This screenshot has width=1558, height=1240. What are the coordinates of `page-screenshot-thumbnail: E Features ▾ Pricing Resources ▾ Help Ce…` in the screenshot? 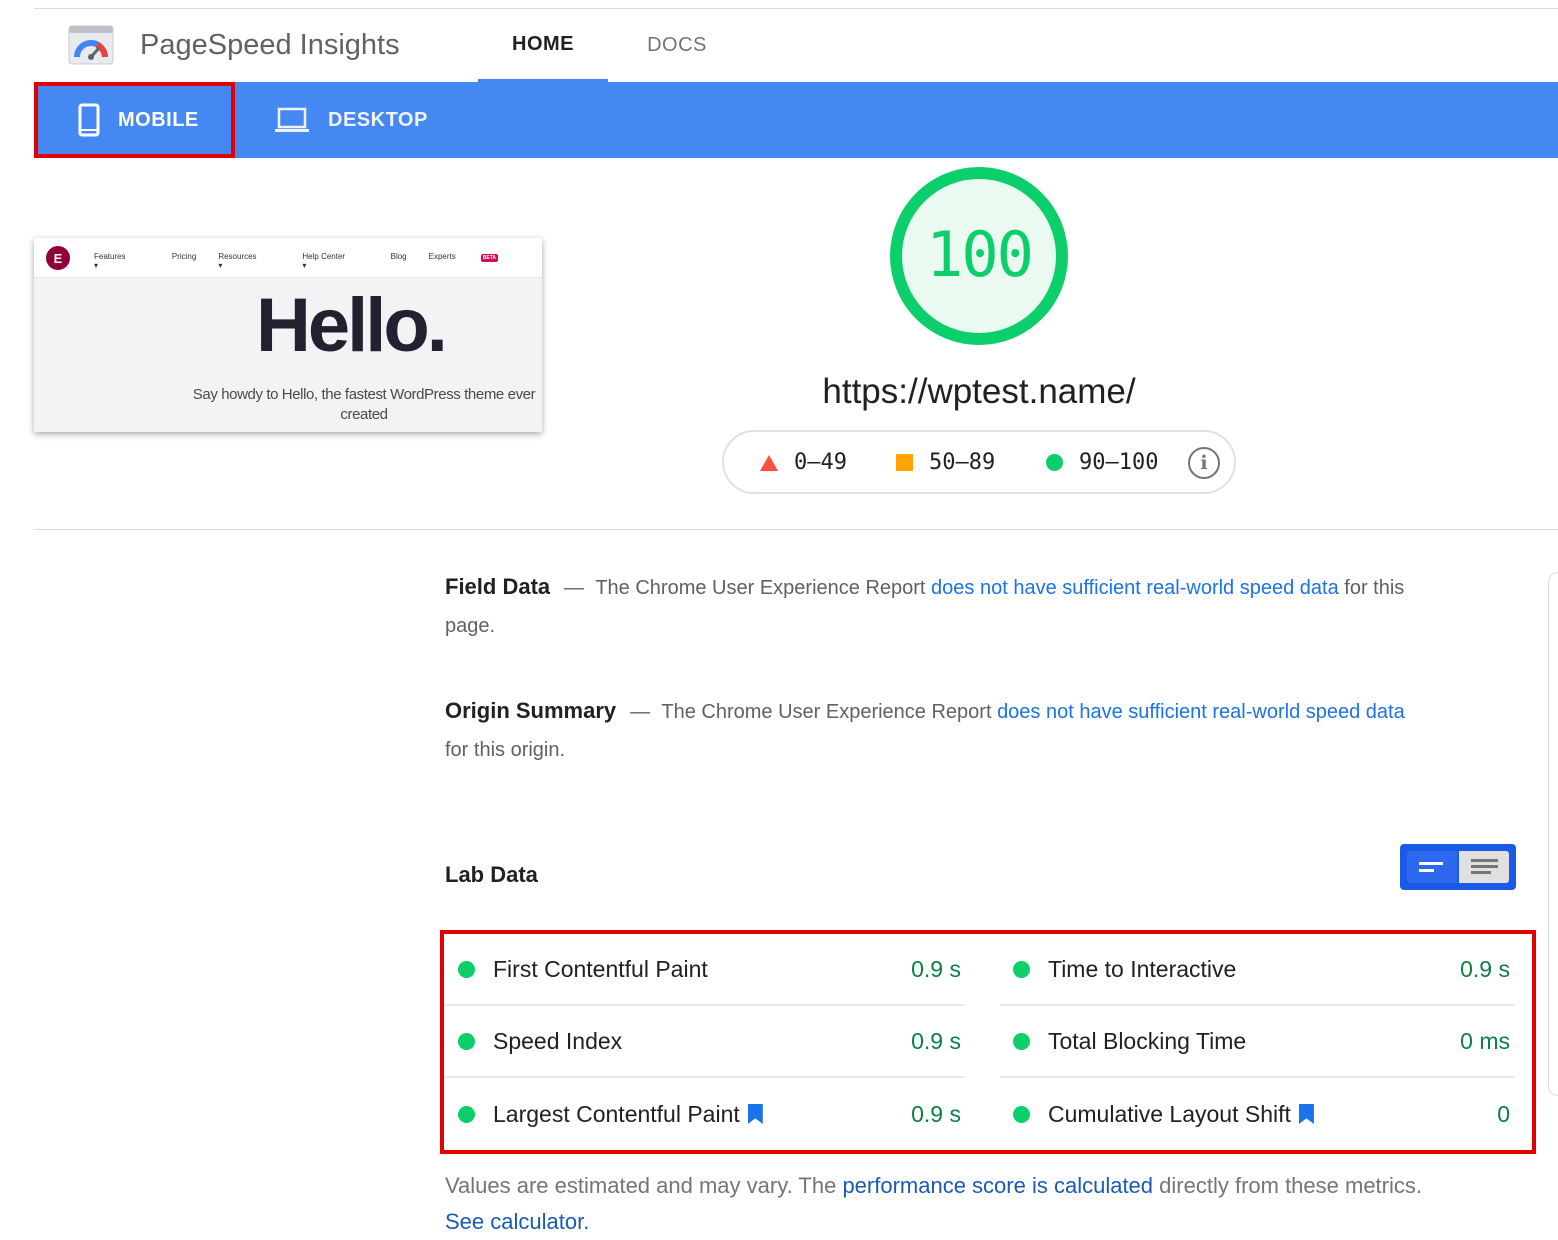 It's located at (288, 335).